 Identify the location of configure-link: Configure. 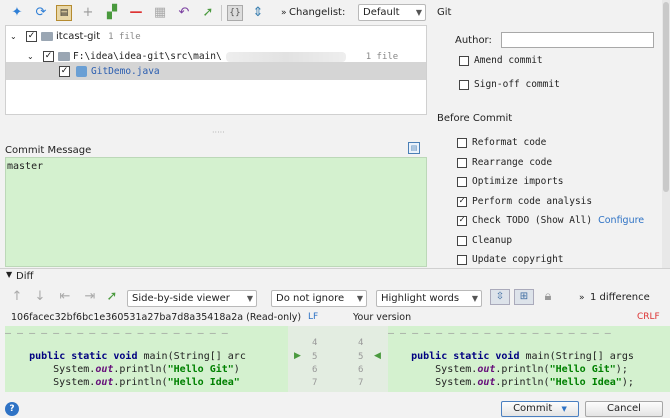
(621, 220).